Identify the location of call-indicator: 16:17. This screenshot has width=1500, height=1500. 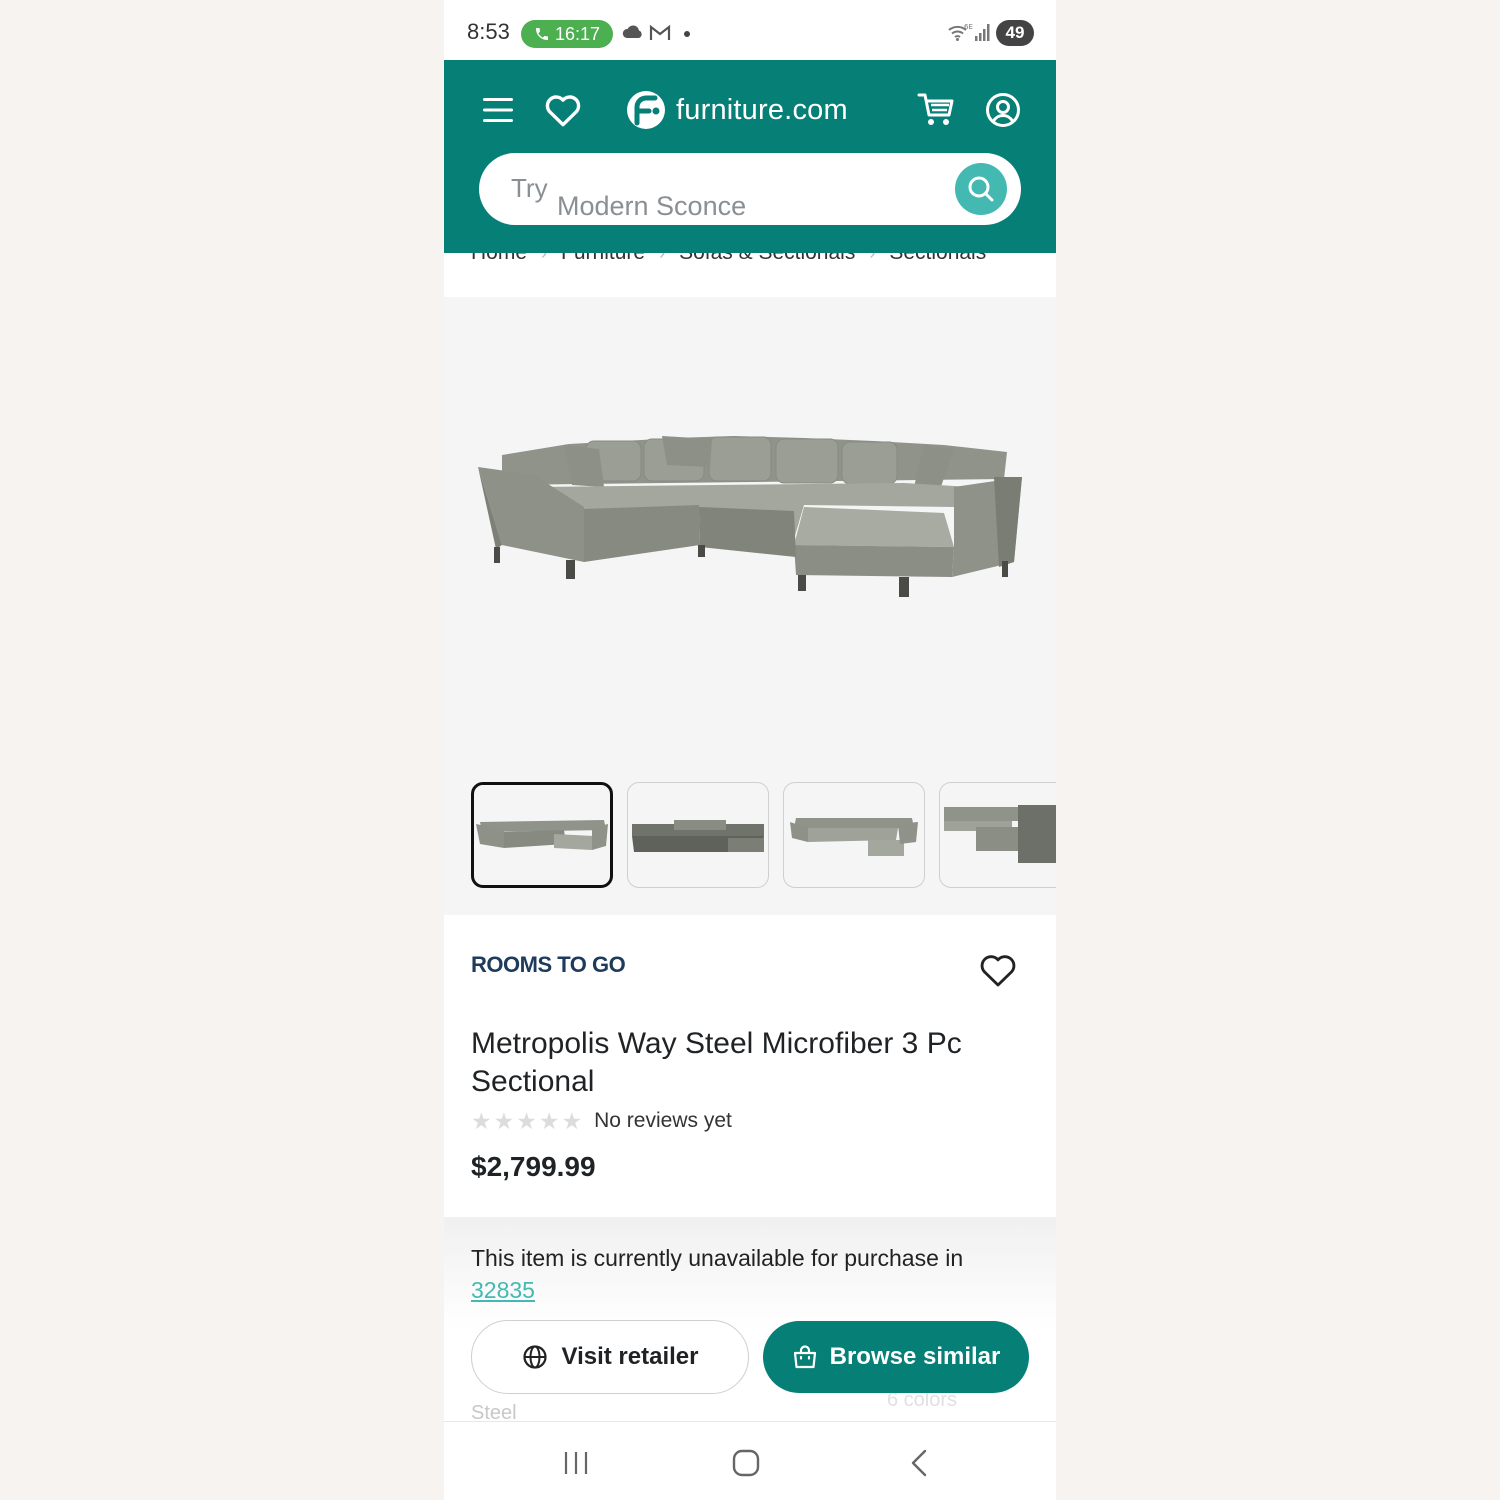
(567, 34).